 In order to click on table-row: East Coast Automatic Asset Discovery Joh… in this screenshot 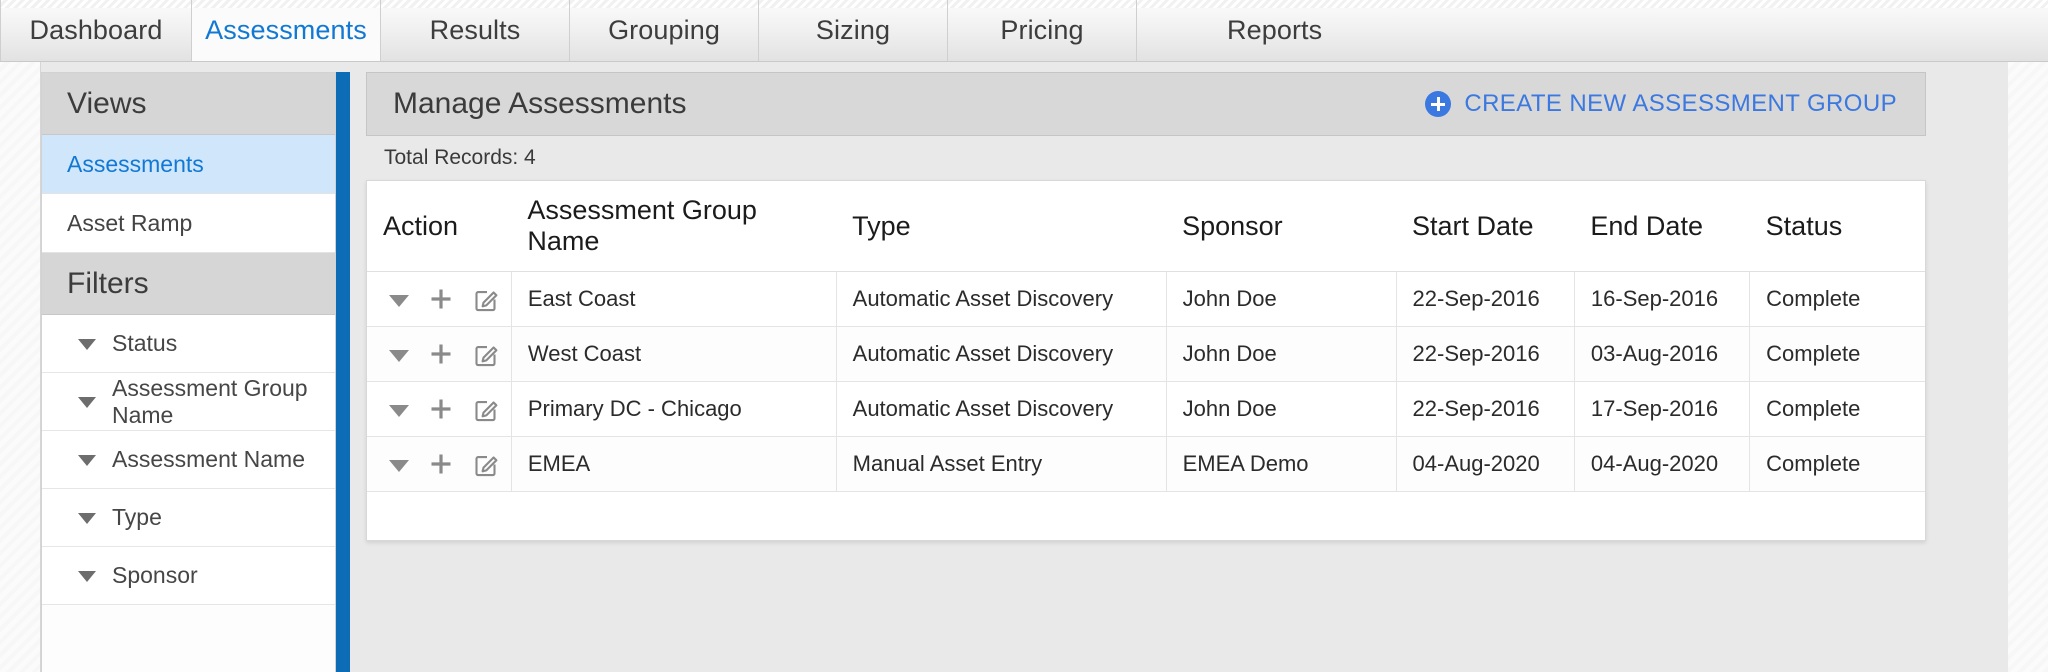, I will do `click(1146, 299)`.